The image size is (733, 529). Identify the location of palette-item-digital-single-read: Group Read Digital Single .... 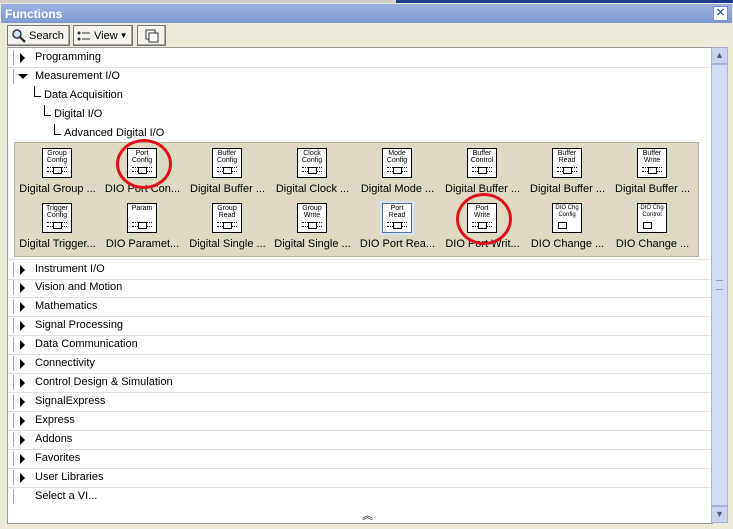
(227, 227).